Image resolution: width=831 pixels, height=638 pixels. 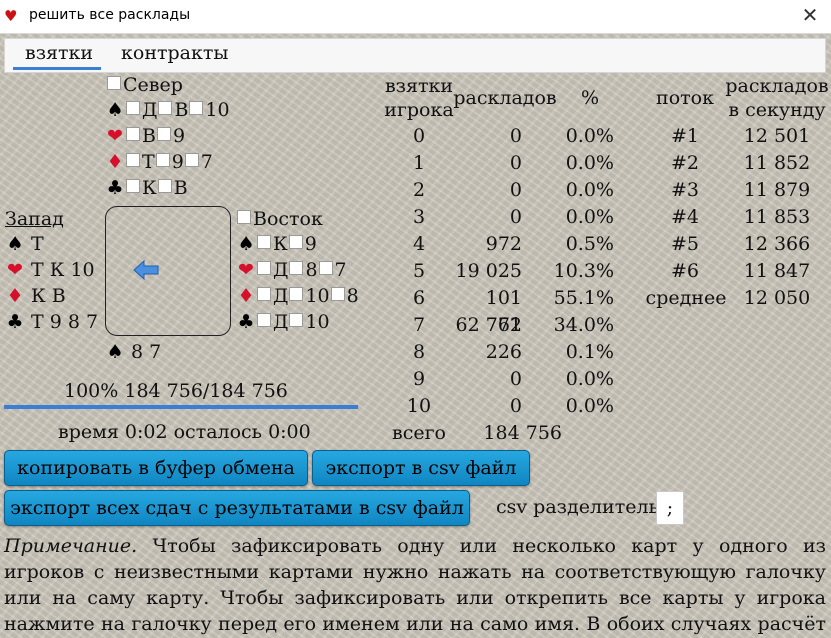 What do you see at coordinates (146, 270) in the screenshot?
I see `arrow-left-icon` at bounding box center [146, 270].